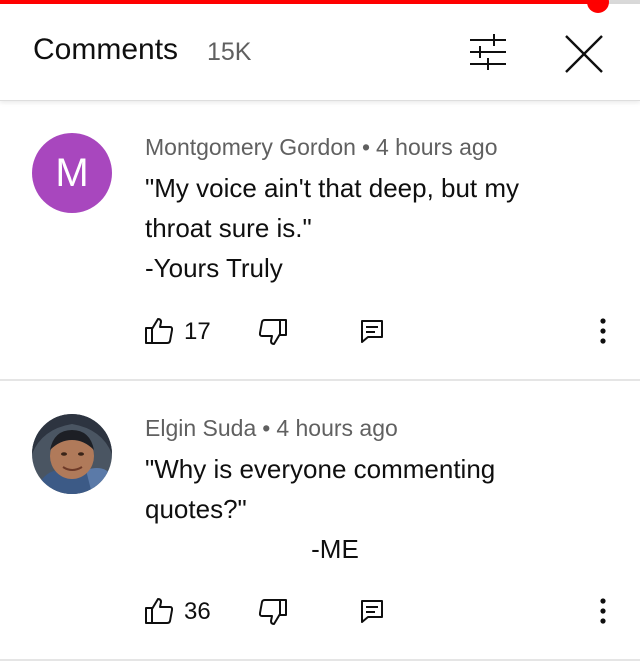 Image resolution: width=640 pixels, height=662 pixels. I want to click on comment-author: Elgin Suda, so click(200, 428).